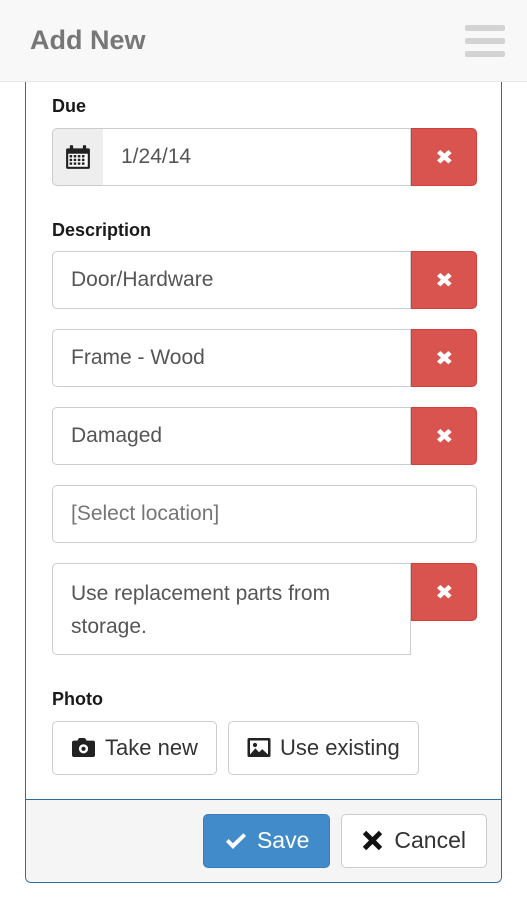  What do you see at coordinates (77, 156) in the screenshot?
I see `calendar-icon` at bounding box center [77, 156].